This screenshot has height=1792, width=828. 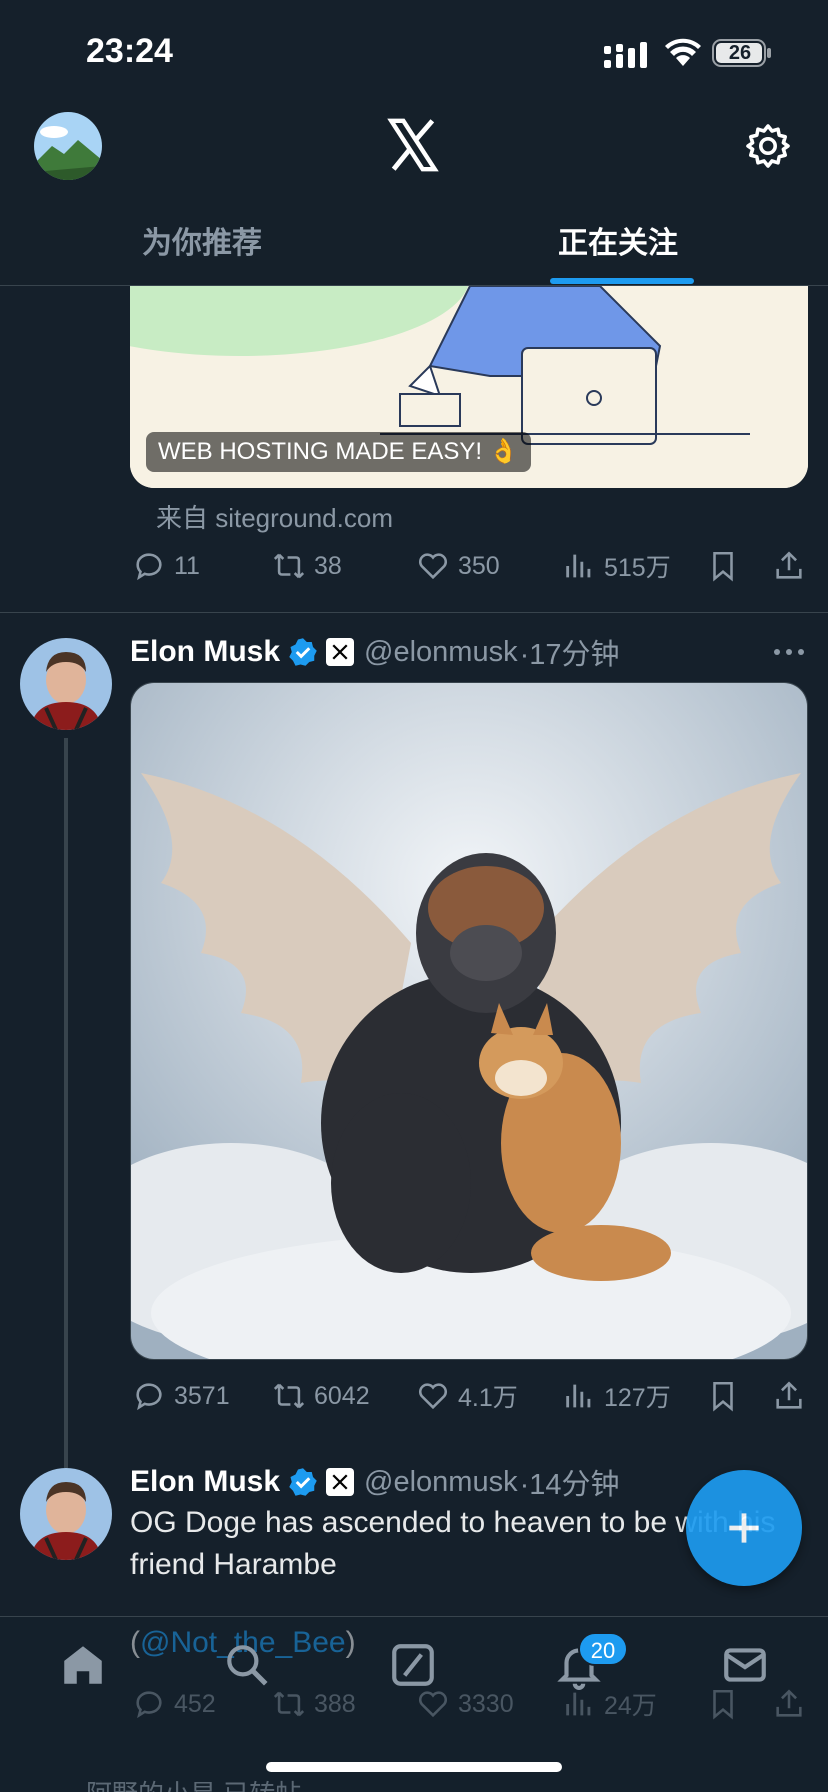 I want to click on reply-button: 3571, so click(x=181, y=1396).